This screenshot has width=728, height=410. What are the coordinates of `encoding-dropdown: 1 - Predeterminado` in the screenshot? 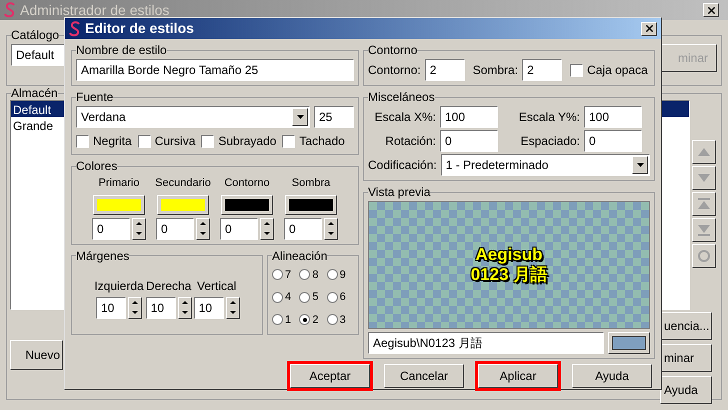 It's located at (545, 165).